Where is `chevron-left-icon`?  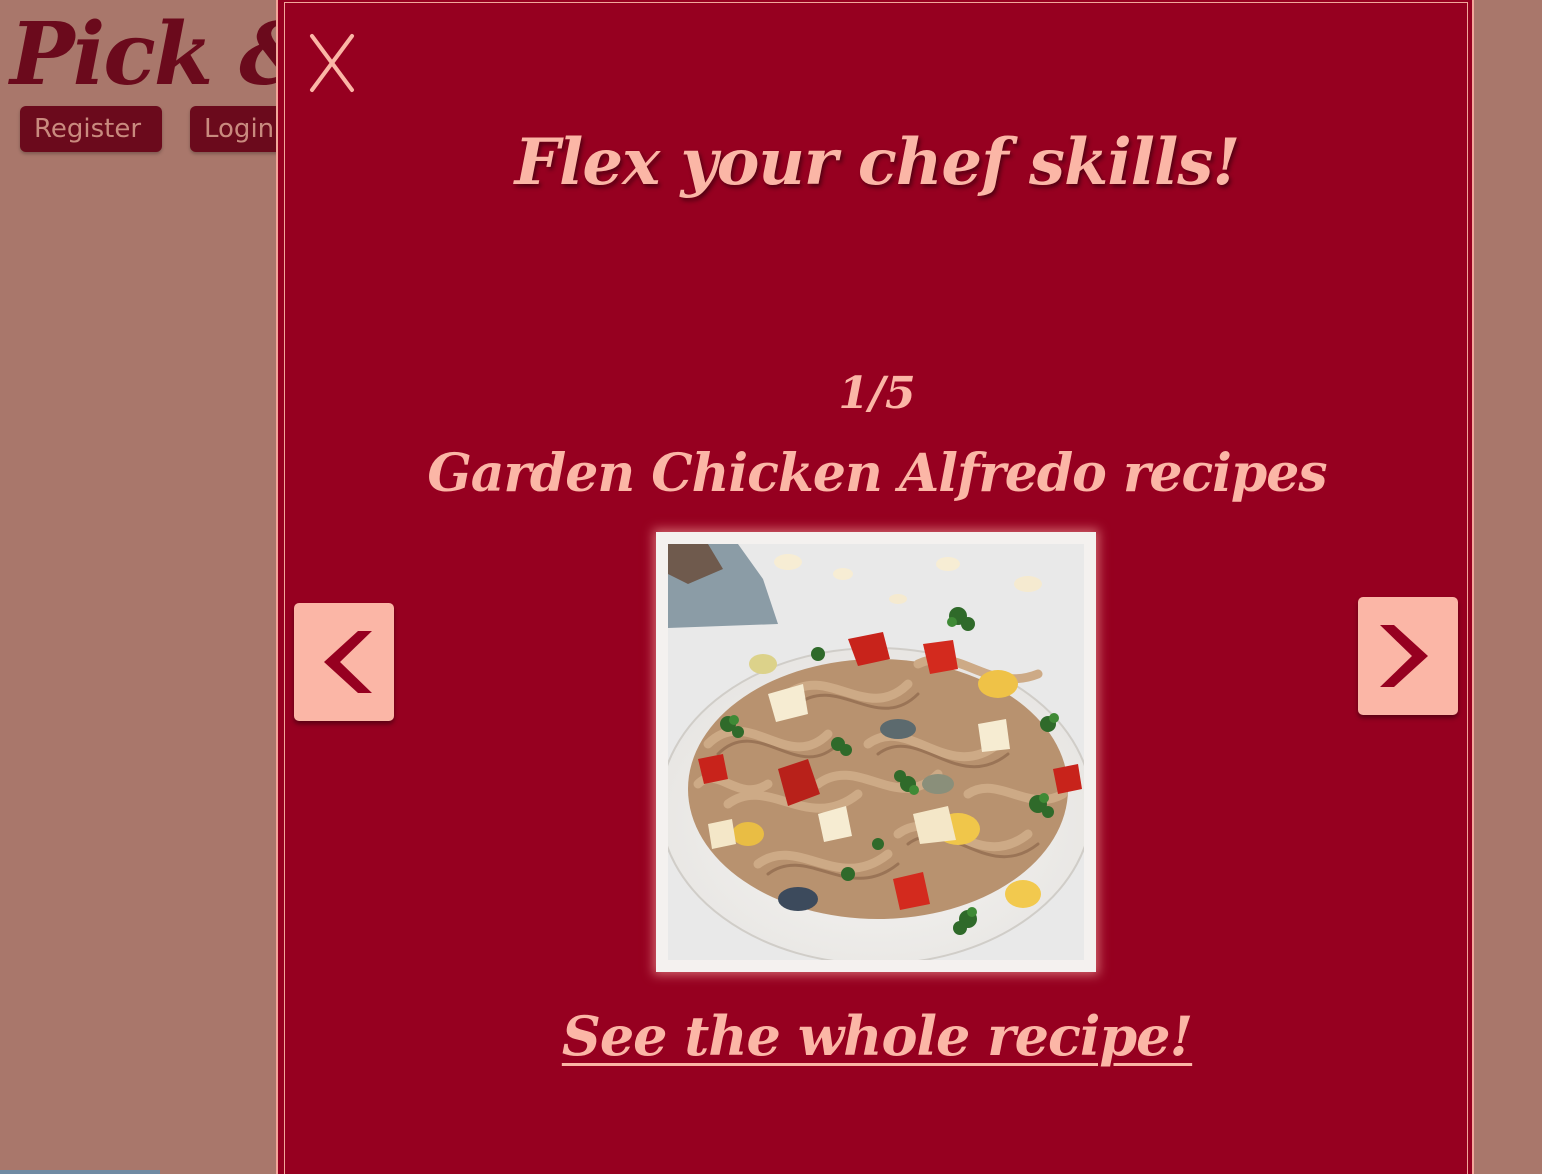
chevron-left-icon is located at coordinates (348, 662).